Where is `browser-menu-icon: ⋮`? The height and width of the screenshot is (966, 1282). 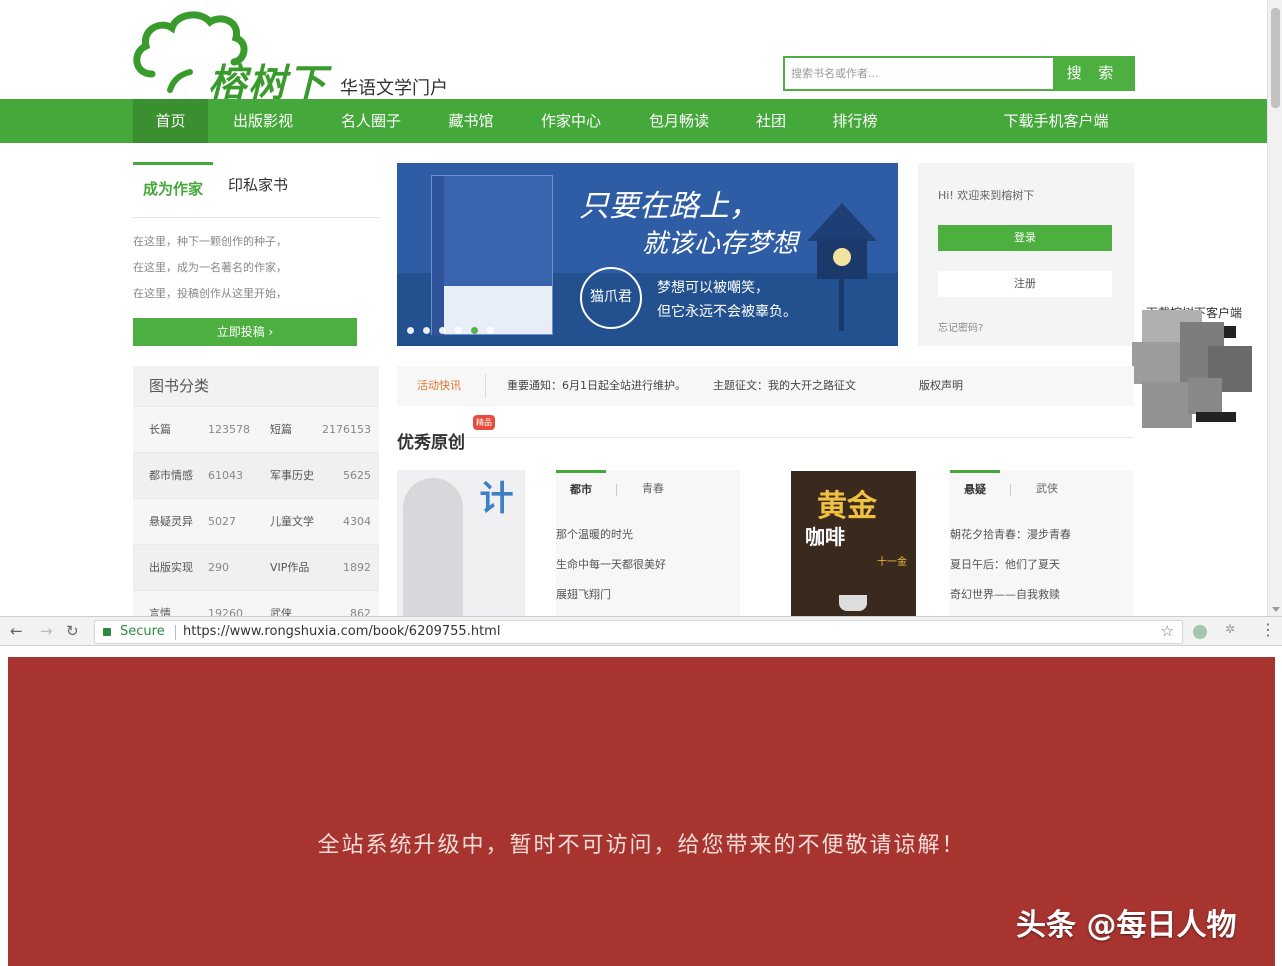 browser-menu-icon: ⋮ is located at coordinates (1268, 630).